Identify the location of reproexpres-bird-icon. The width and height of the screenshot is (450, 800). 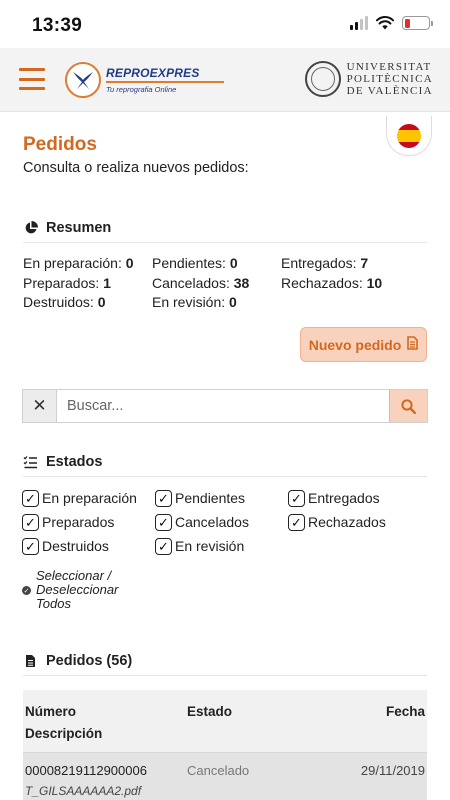
(83, 80).